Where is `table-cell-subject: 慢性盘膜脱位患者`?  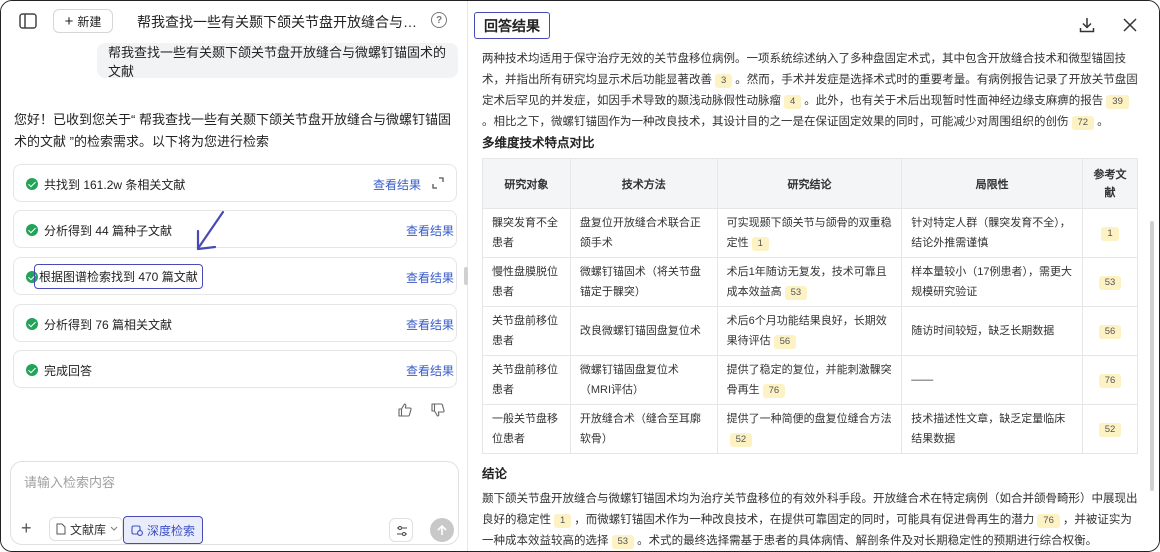 table-cell-subject: 慢性盘膜脱位患者 is located at coordinates (526, 282).